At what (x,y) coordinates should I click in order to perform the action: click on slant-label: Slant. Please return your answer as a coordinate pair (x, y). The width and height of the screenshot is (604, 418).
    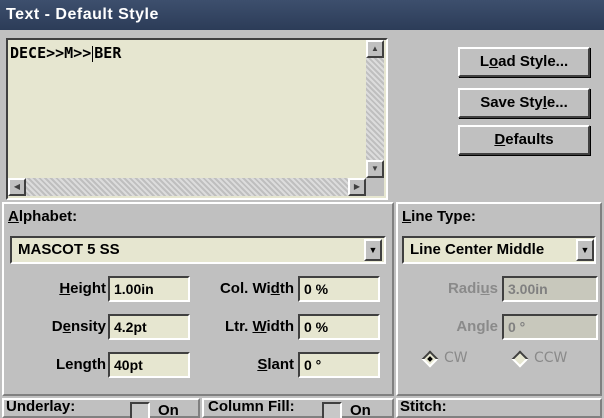
    Looking at the image, I should click on (275, 364).